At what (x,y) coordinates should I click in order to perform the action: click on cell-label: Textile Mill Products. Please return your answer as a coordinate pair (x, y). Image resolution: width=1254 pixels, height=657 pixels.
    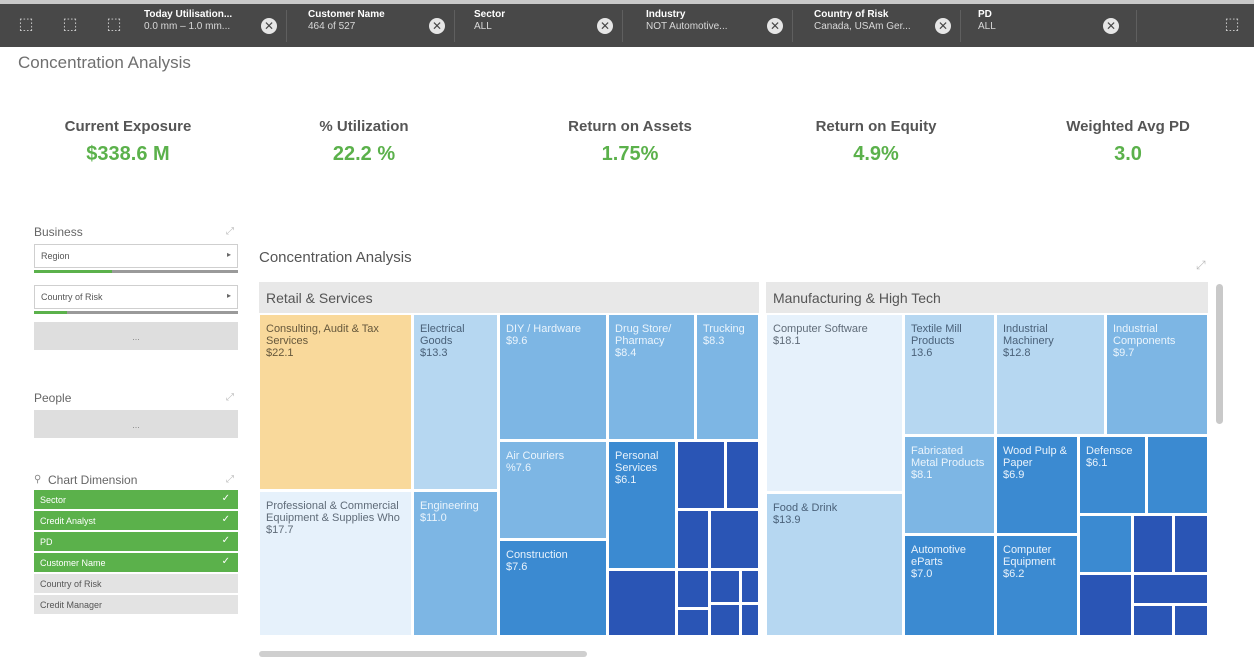
    Looking at the image, I should click on (936, 335).